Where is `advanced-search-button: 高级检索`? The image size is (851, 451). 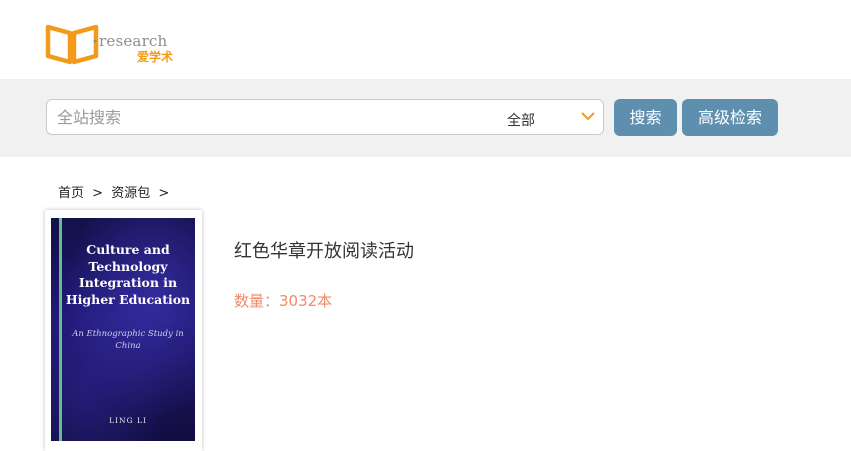
advanced-search-button: 高级检索 is located at coordinates (730, 117).